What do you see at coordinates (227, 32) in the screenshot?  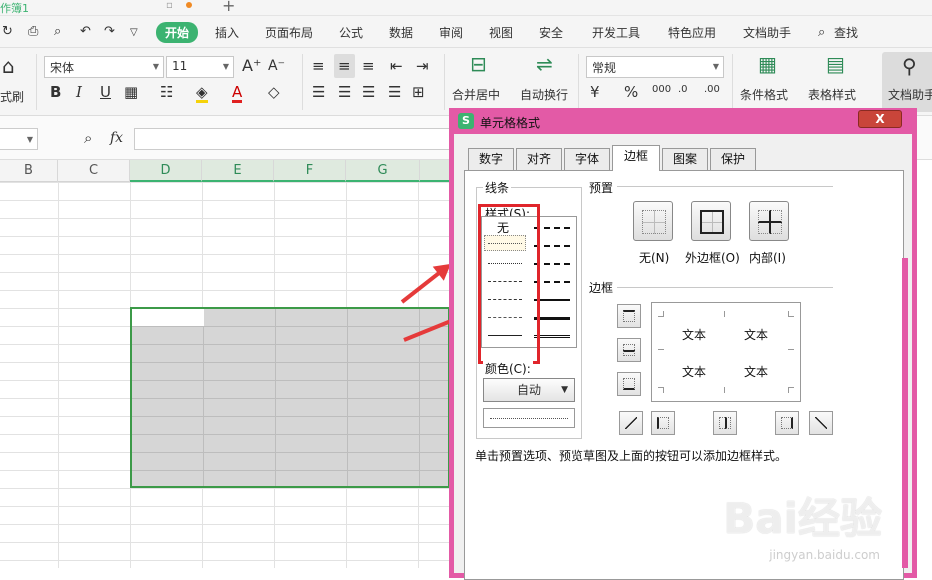 I see `tab-insert: 插入` at bounding box center [227, 32].